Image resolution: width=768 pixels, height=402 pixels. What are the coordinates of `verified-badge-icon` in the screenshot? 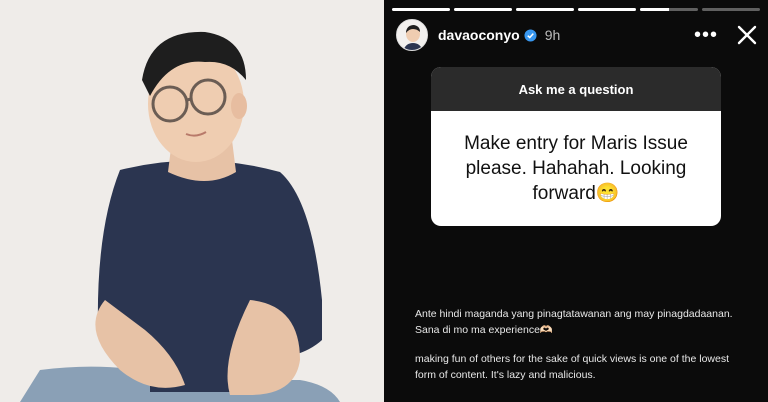 It's located at (530, 35).